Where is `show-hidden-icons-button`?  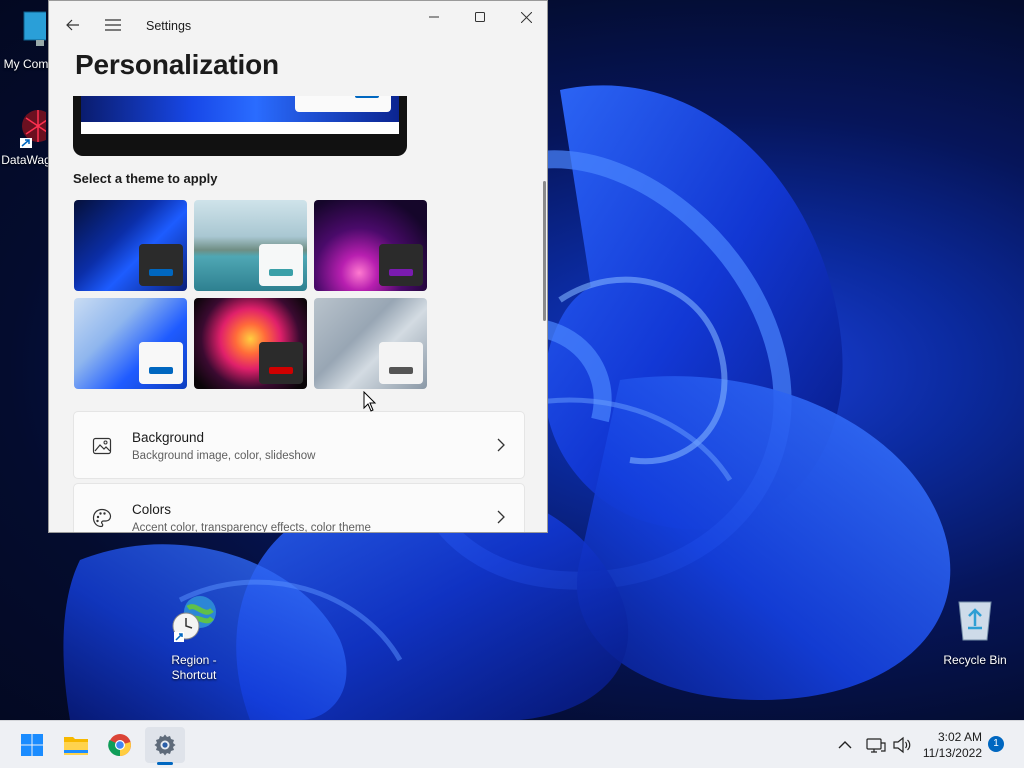
show-hidden-icons-button is located at coordinates (845, 744).